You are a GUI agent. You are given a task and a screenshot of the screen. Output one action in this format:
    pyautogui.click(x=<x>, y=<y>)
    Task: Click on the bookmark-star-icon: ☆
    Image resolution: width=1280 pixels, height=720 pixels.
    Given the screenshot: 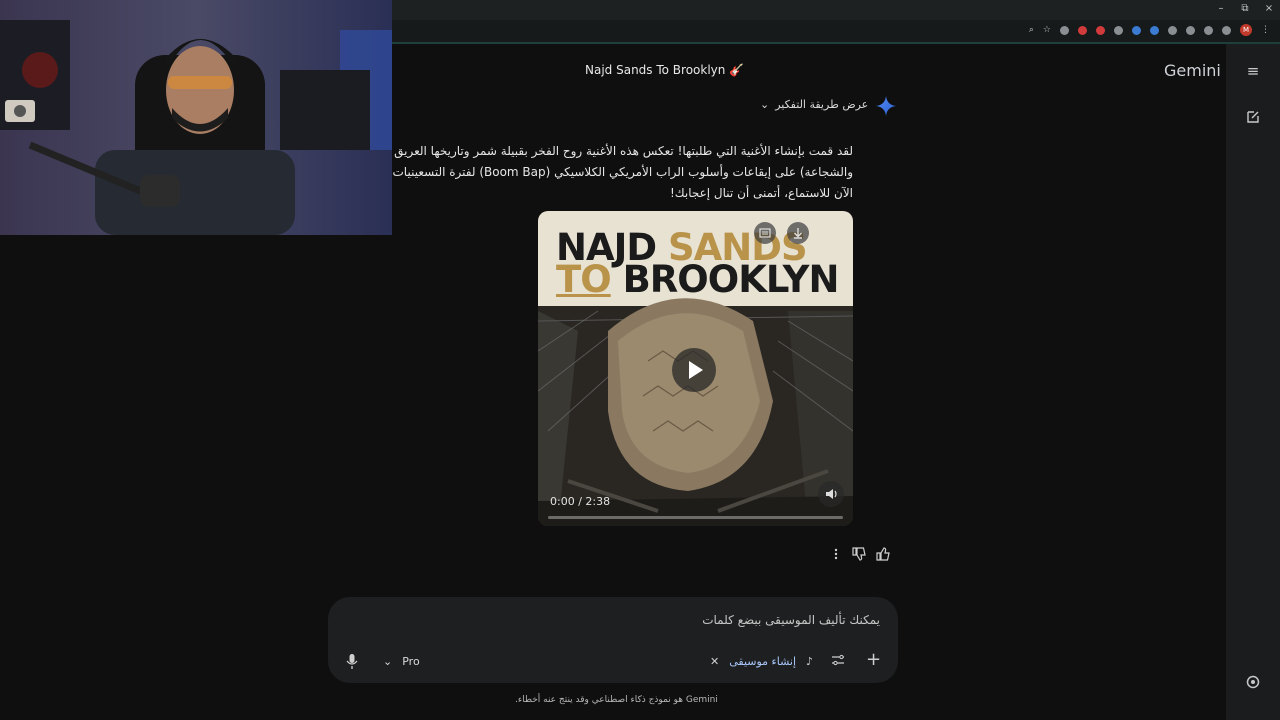 What is the action you would take?
    pyautogui.click(x=1047, y=30)
    